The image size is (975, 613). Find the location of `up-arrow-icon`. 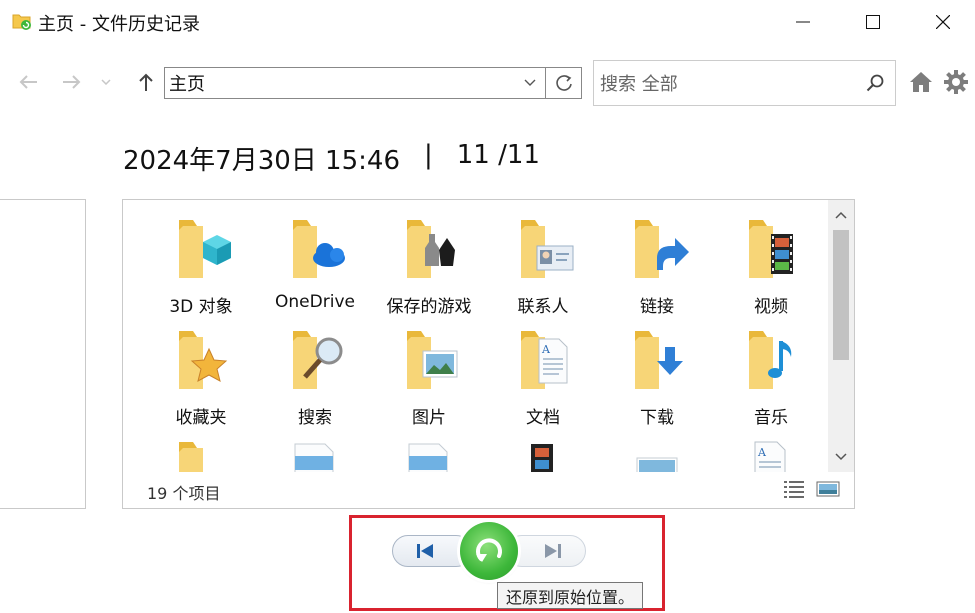

up-arrow-icon is located at coordinates (146, 82).